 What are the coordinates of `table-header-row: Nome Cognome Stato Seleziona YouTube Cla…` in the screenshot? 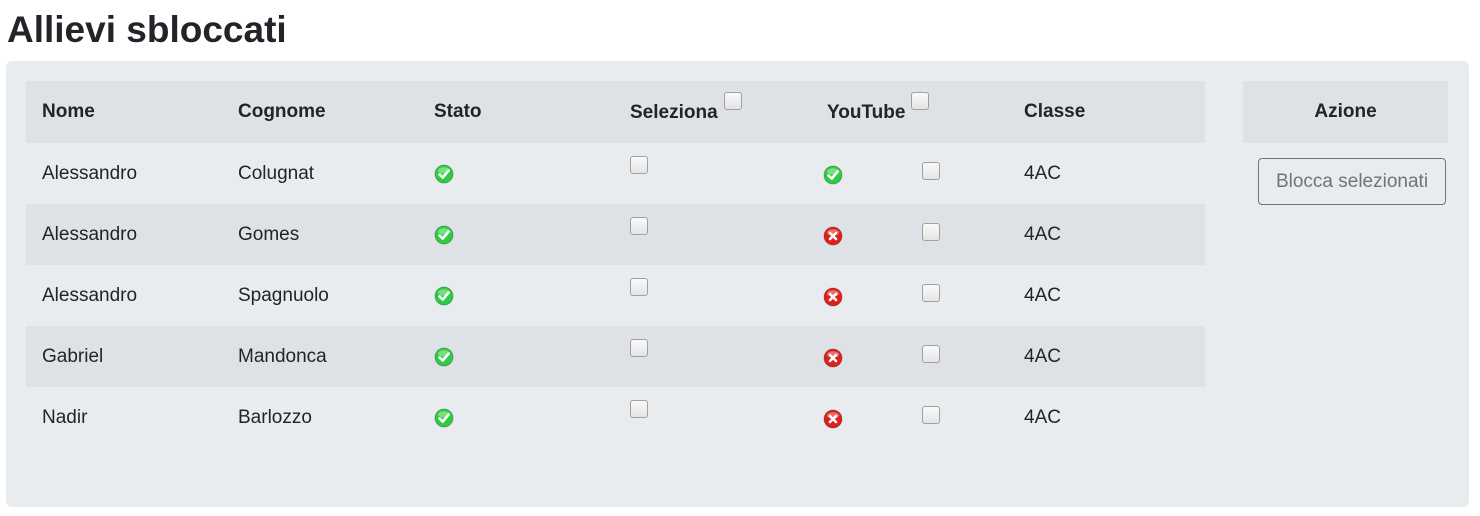 It's located at (615, 112).